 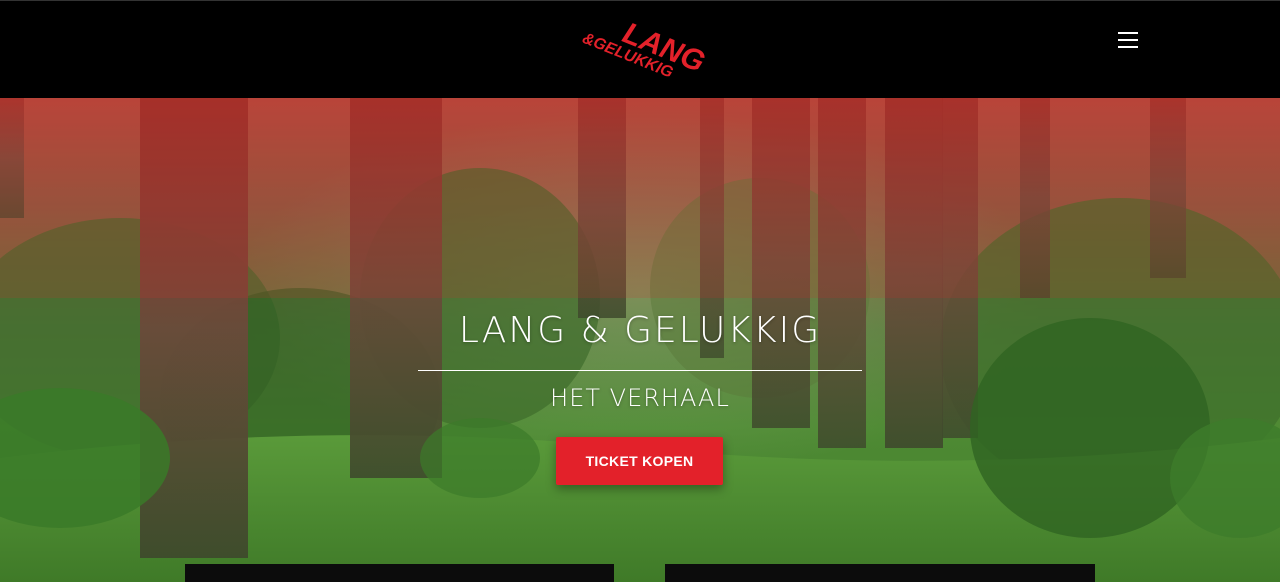 I want to click on hero-divider, so click(x=640, y=370).